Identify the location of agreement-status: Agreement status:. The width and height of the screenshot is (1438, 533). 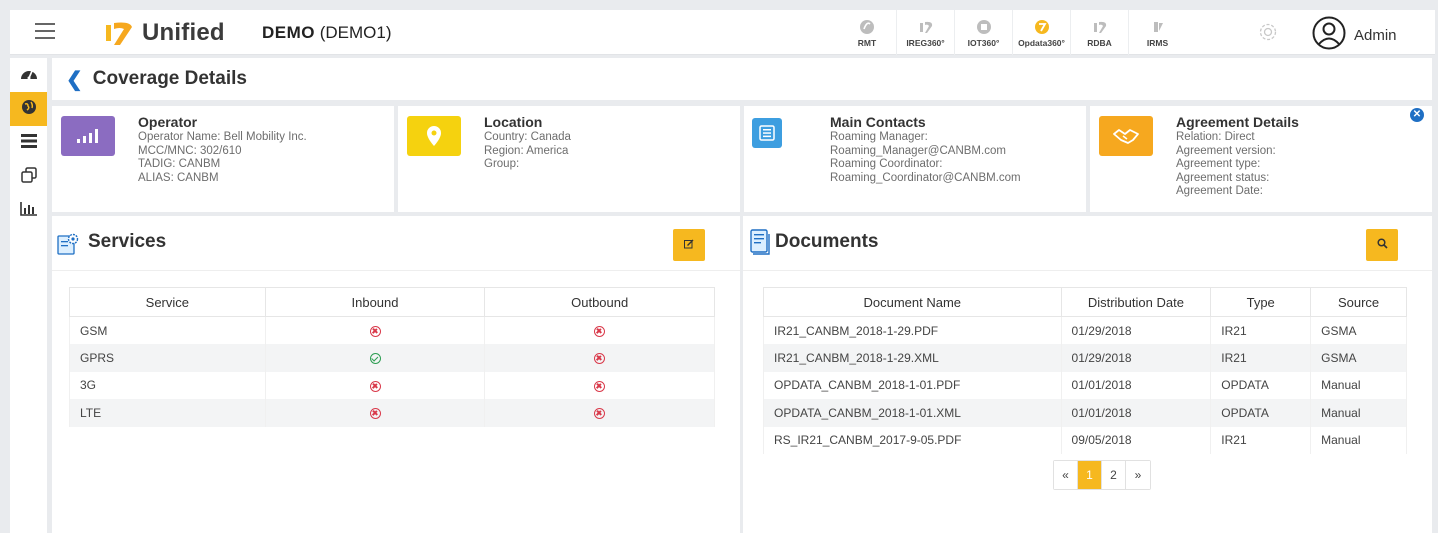
(1223, 177).